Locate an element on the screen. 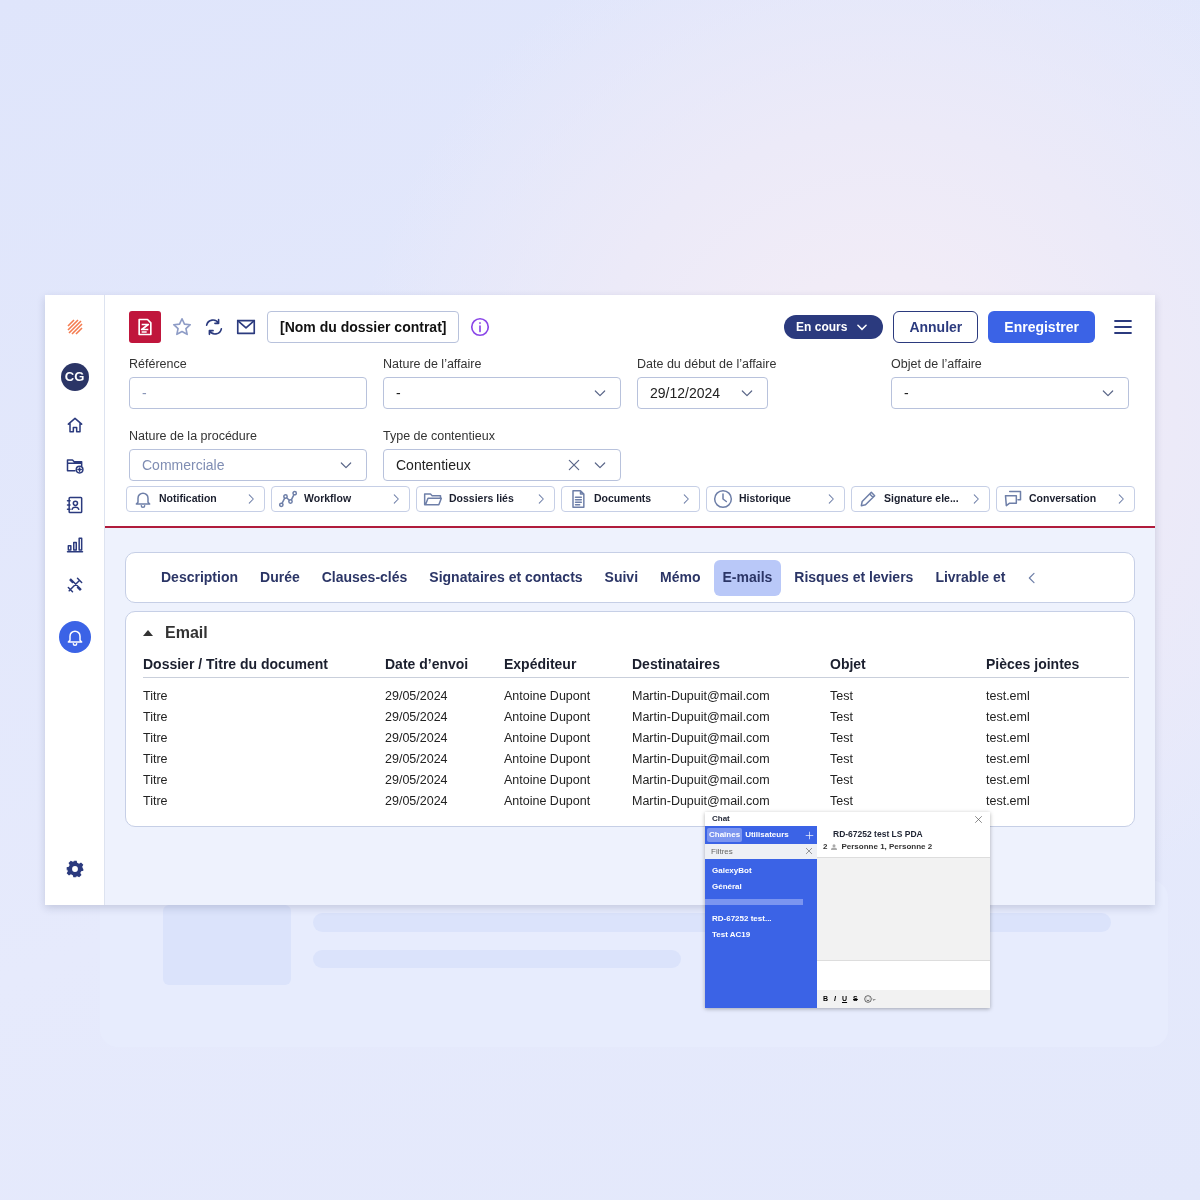 The image size is (1200, 1200). column-header: Date d’envoi is located at coordinates (444, 661).